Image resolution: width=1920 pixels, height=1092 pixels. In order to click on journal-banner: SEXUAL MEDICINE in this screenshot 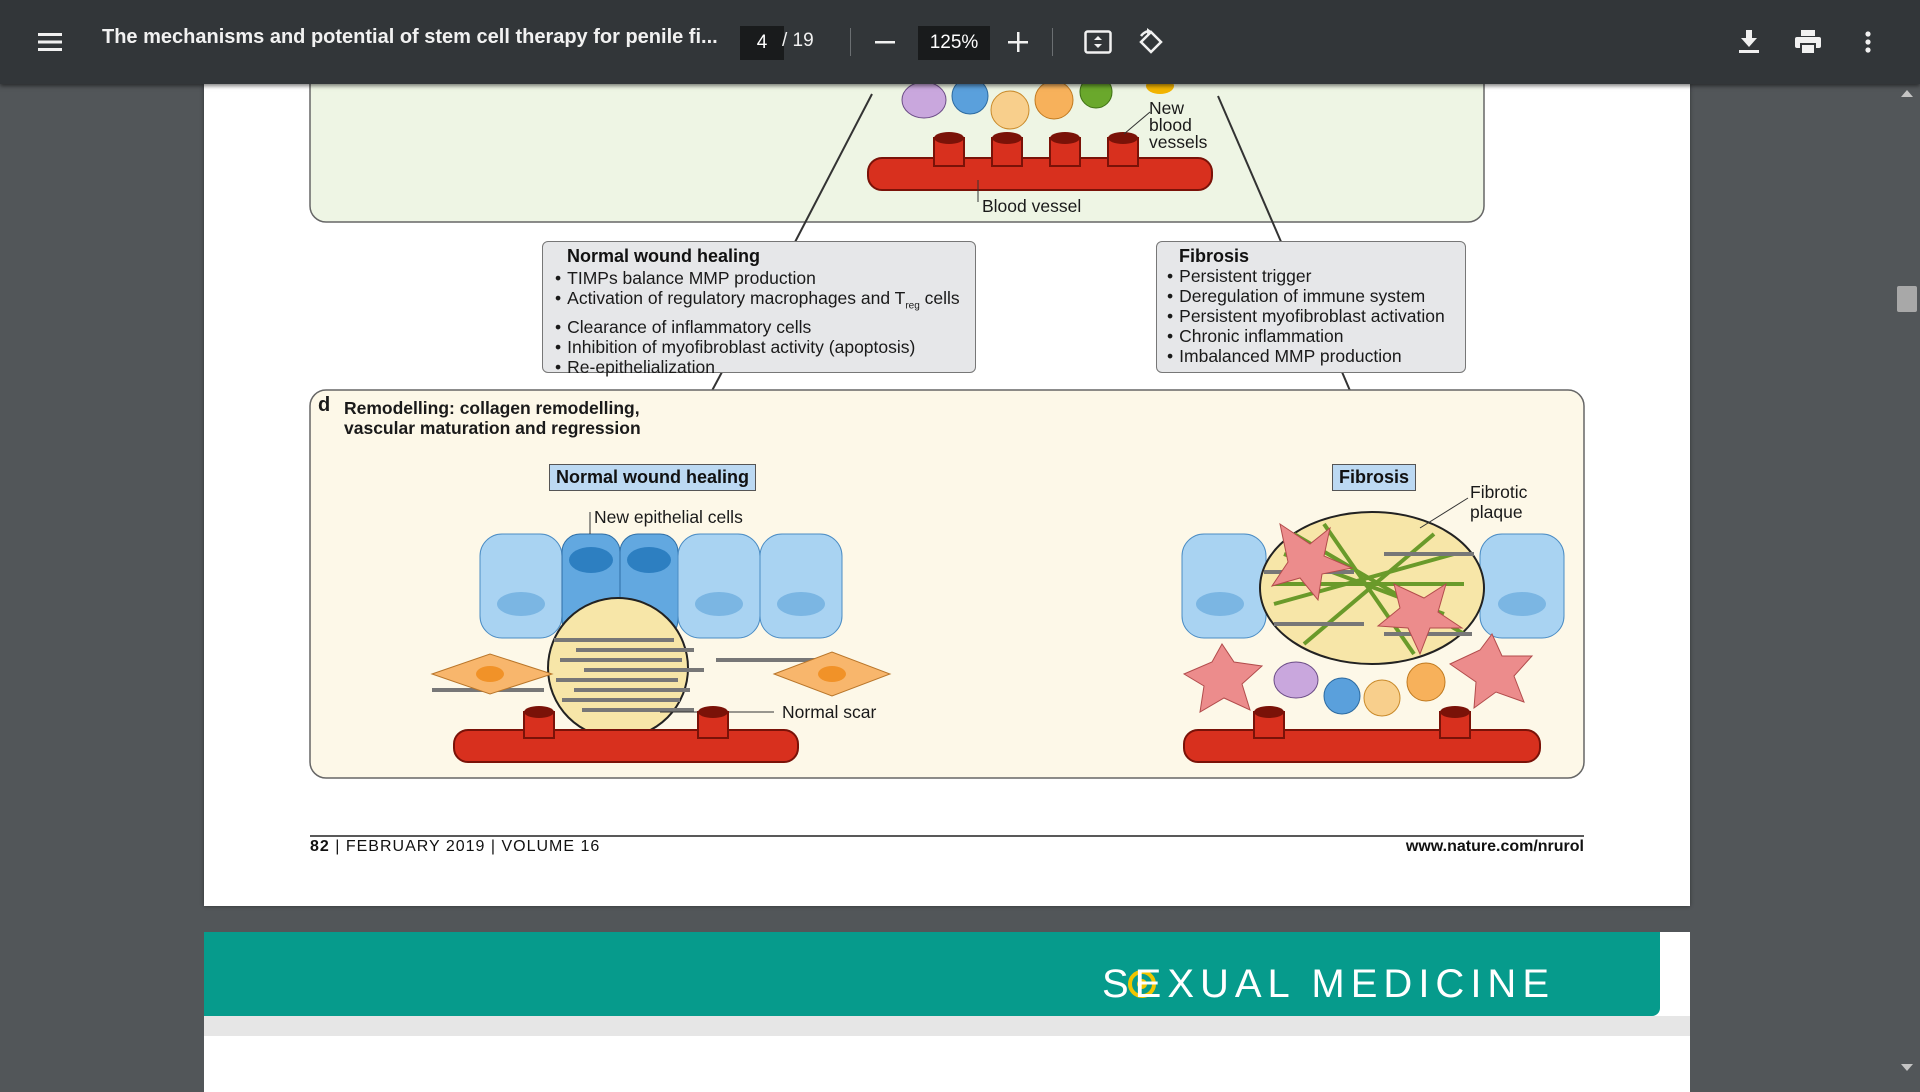, I will do `click(932, 974)`.